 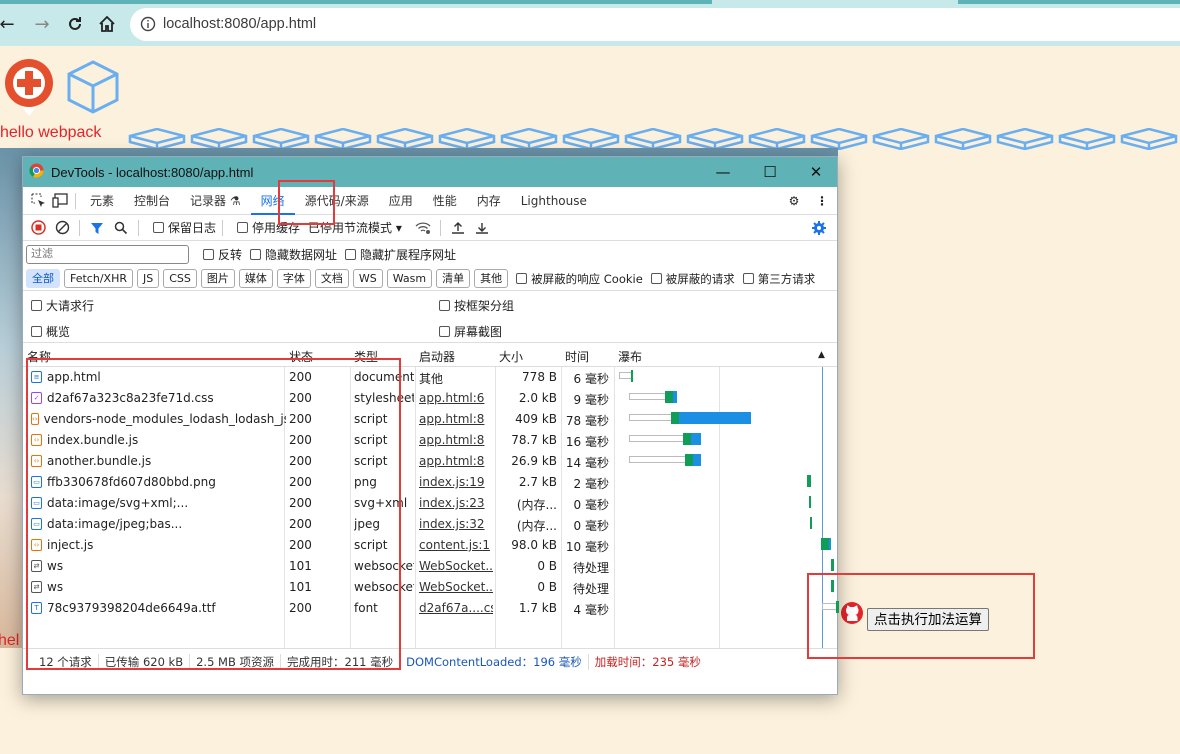 What do you see at coordinates (62, 228) in the screenshot?
I see `clear-icon` at bounding box center [62, 228].